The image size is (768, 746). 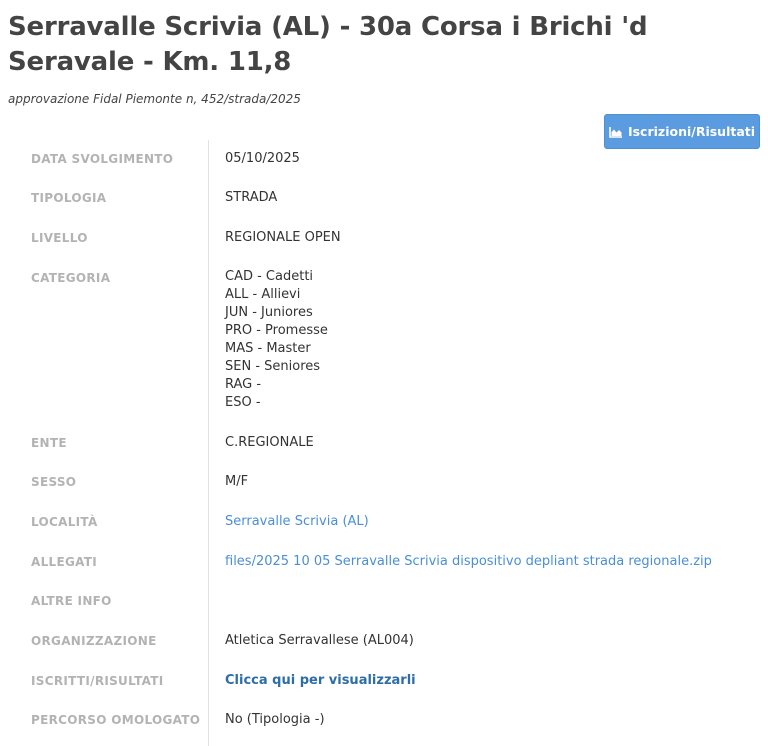 I want to click on altre-info-label: ALTRE INFO, so click(x=71, y=601).